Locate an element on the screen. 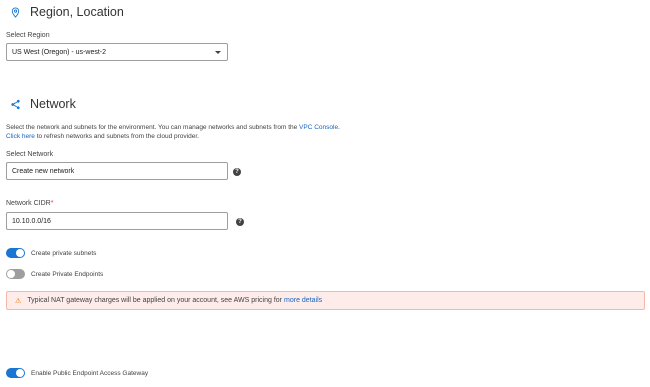 The width and height of the screenshot is (650, 387). warning-triangle-icon: ⚠ is located at coordinates (18, 301).